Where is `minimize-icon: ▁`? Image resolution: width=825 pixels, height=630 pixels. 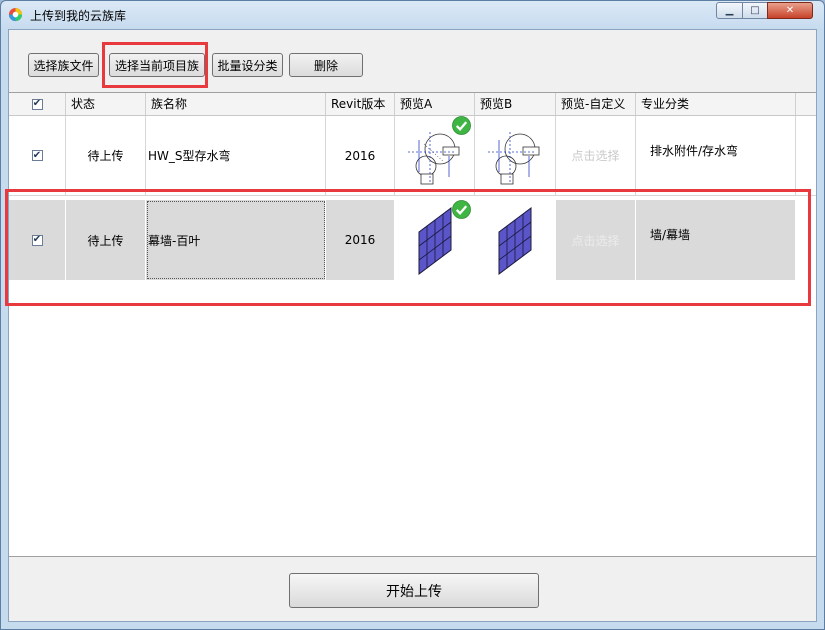 minimize-icon: ▁ is located at coordinates (729, 10).